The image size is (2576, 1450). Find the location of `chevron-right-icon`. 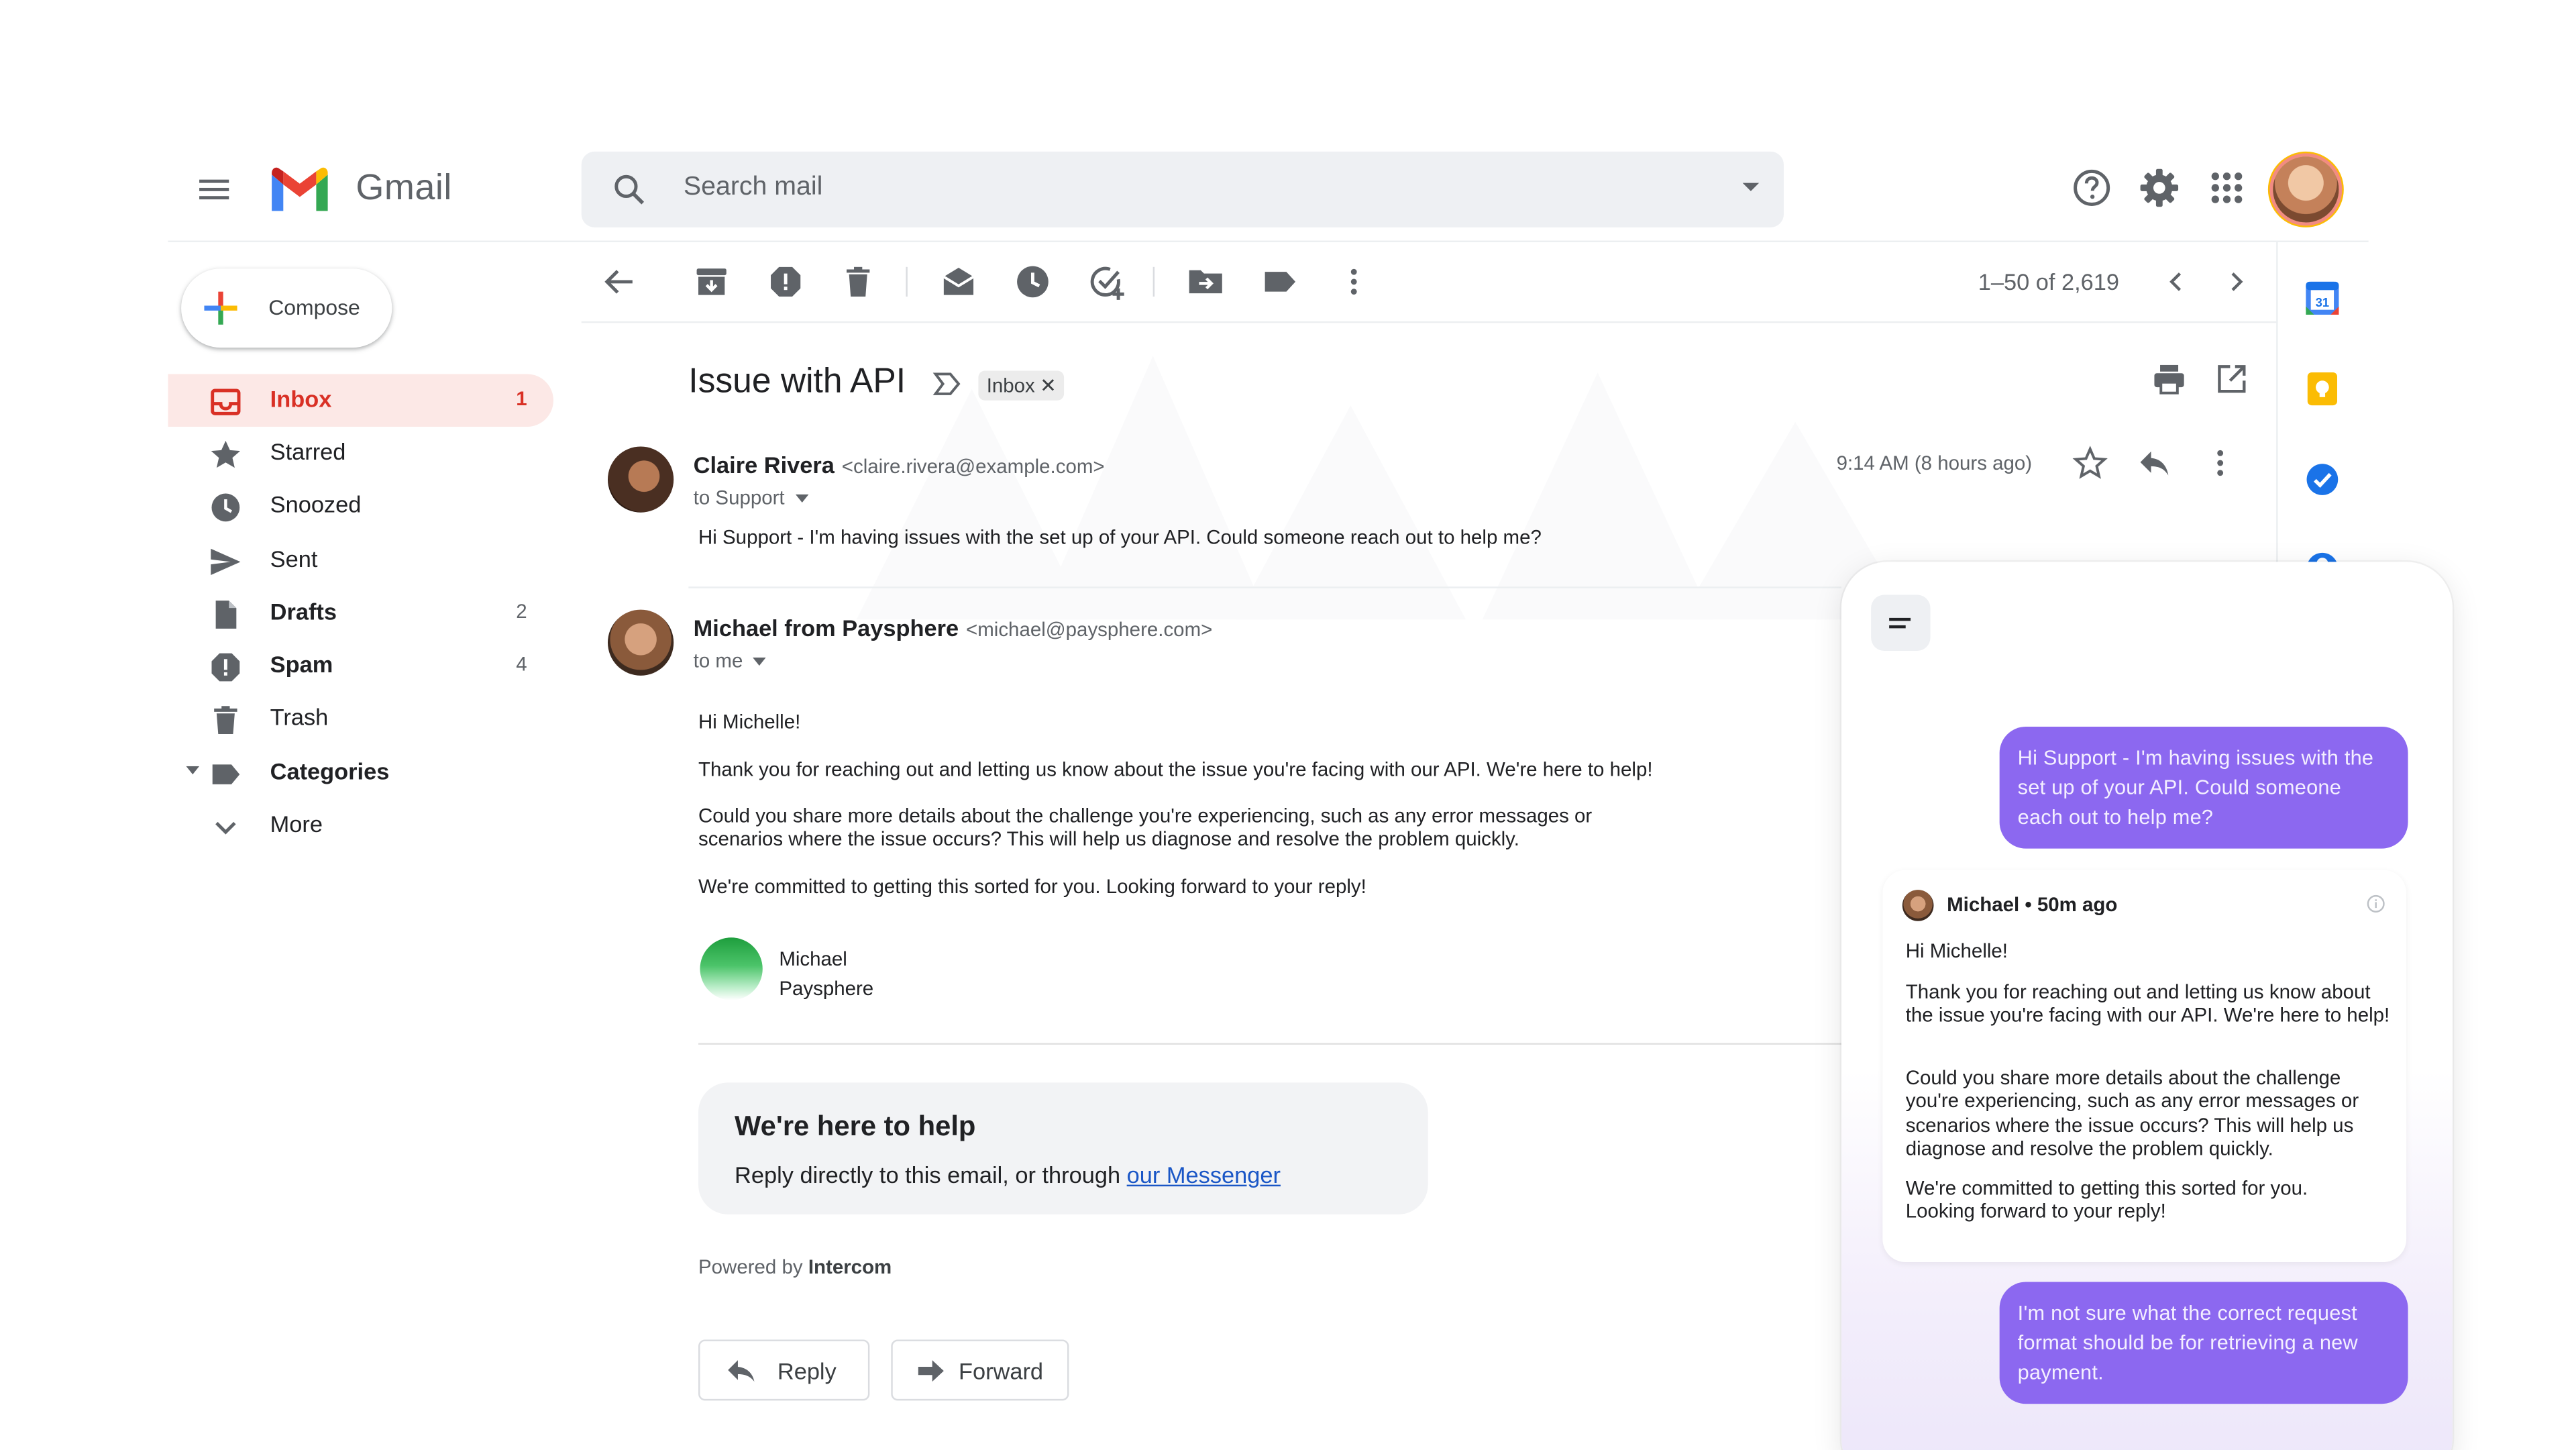

chevron-right-icon is located at coordinates (2237, 281).